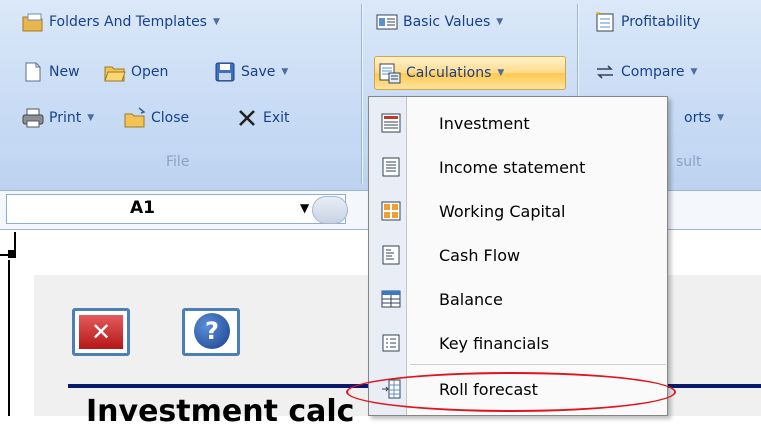 The width and height of the screenshot is (761, 429). Describe the element at coordinates (511, 392) in the screenshot. I see `highlight-annotation-oval` at that location.